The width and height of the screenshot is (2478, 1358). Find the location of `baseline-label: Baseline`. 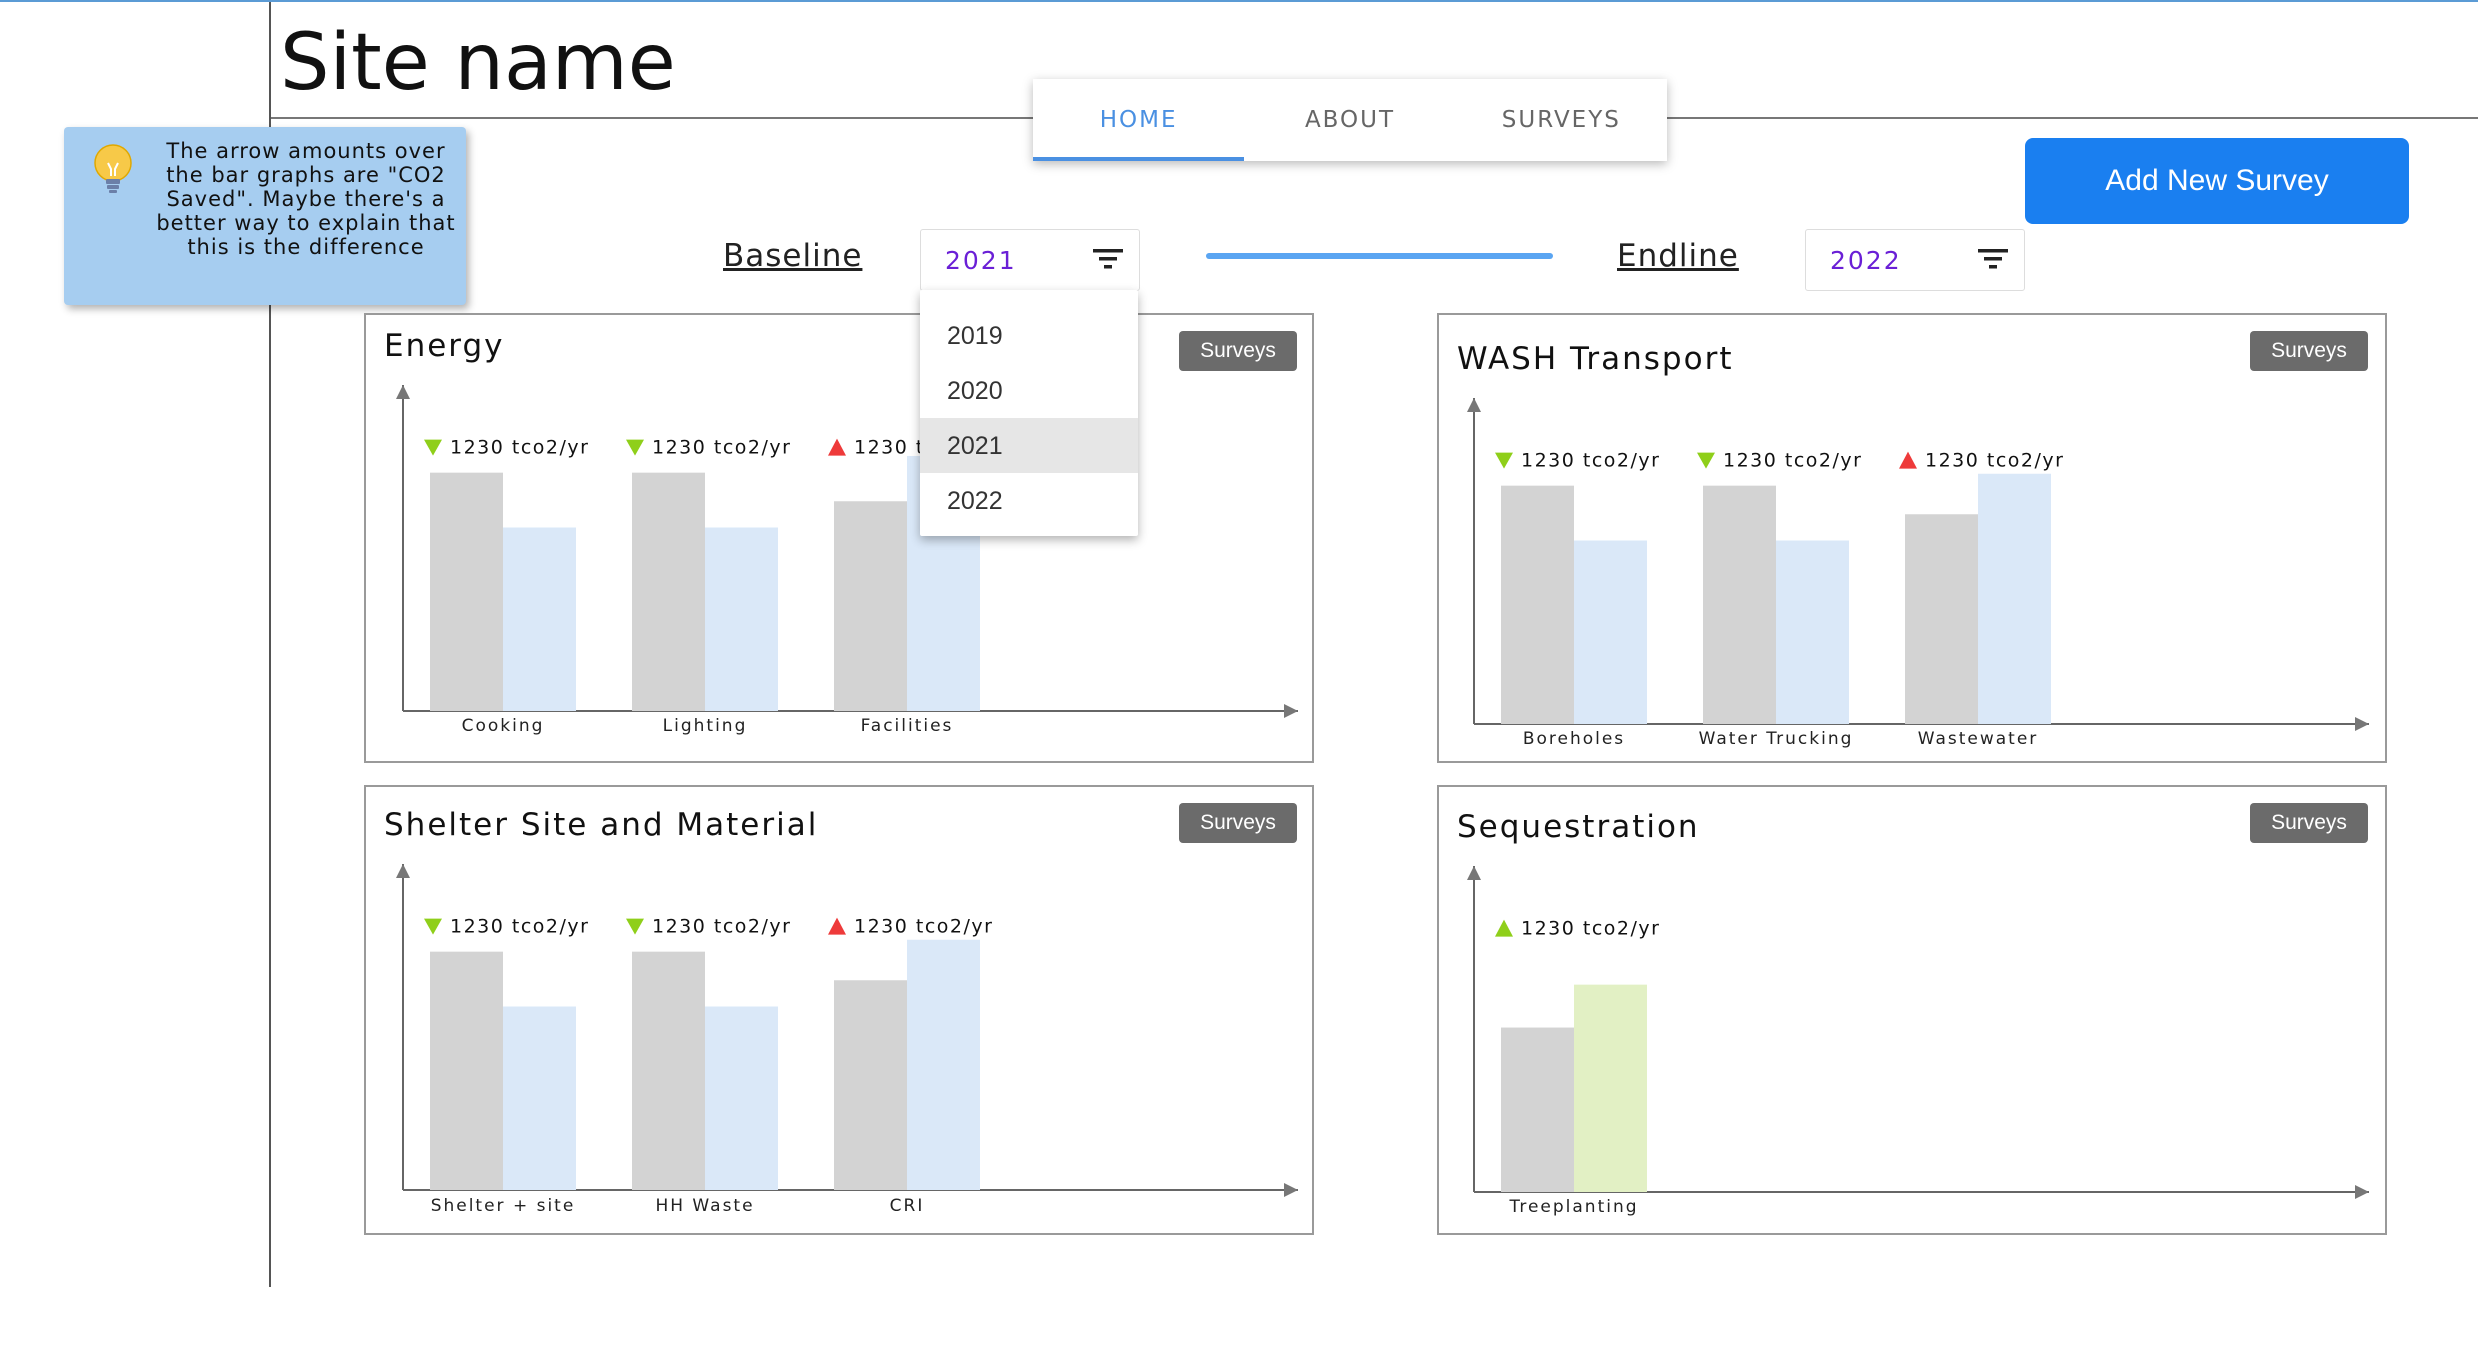

baseline-label: Baseline is located at coordinates (793, 256).